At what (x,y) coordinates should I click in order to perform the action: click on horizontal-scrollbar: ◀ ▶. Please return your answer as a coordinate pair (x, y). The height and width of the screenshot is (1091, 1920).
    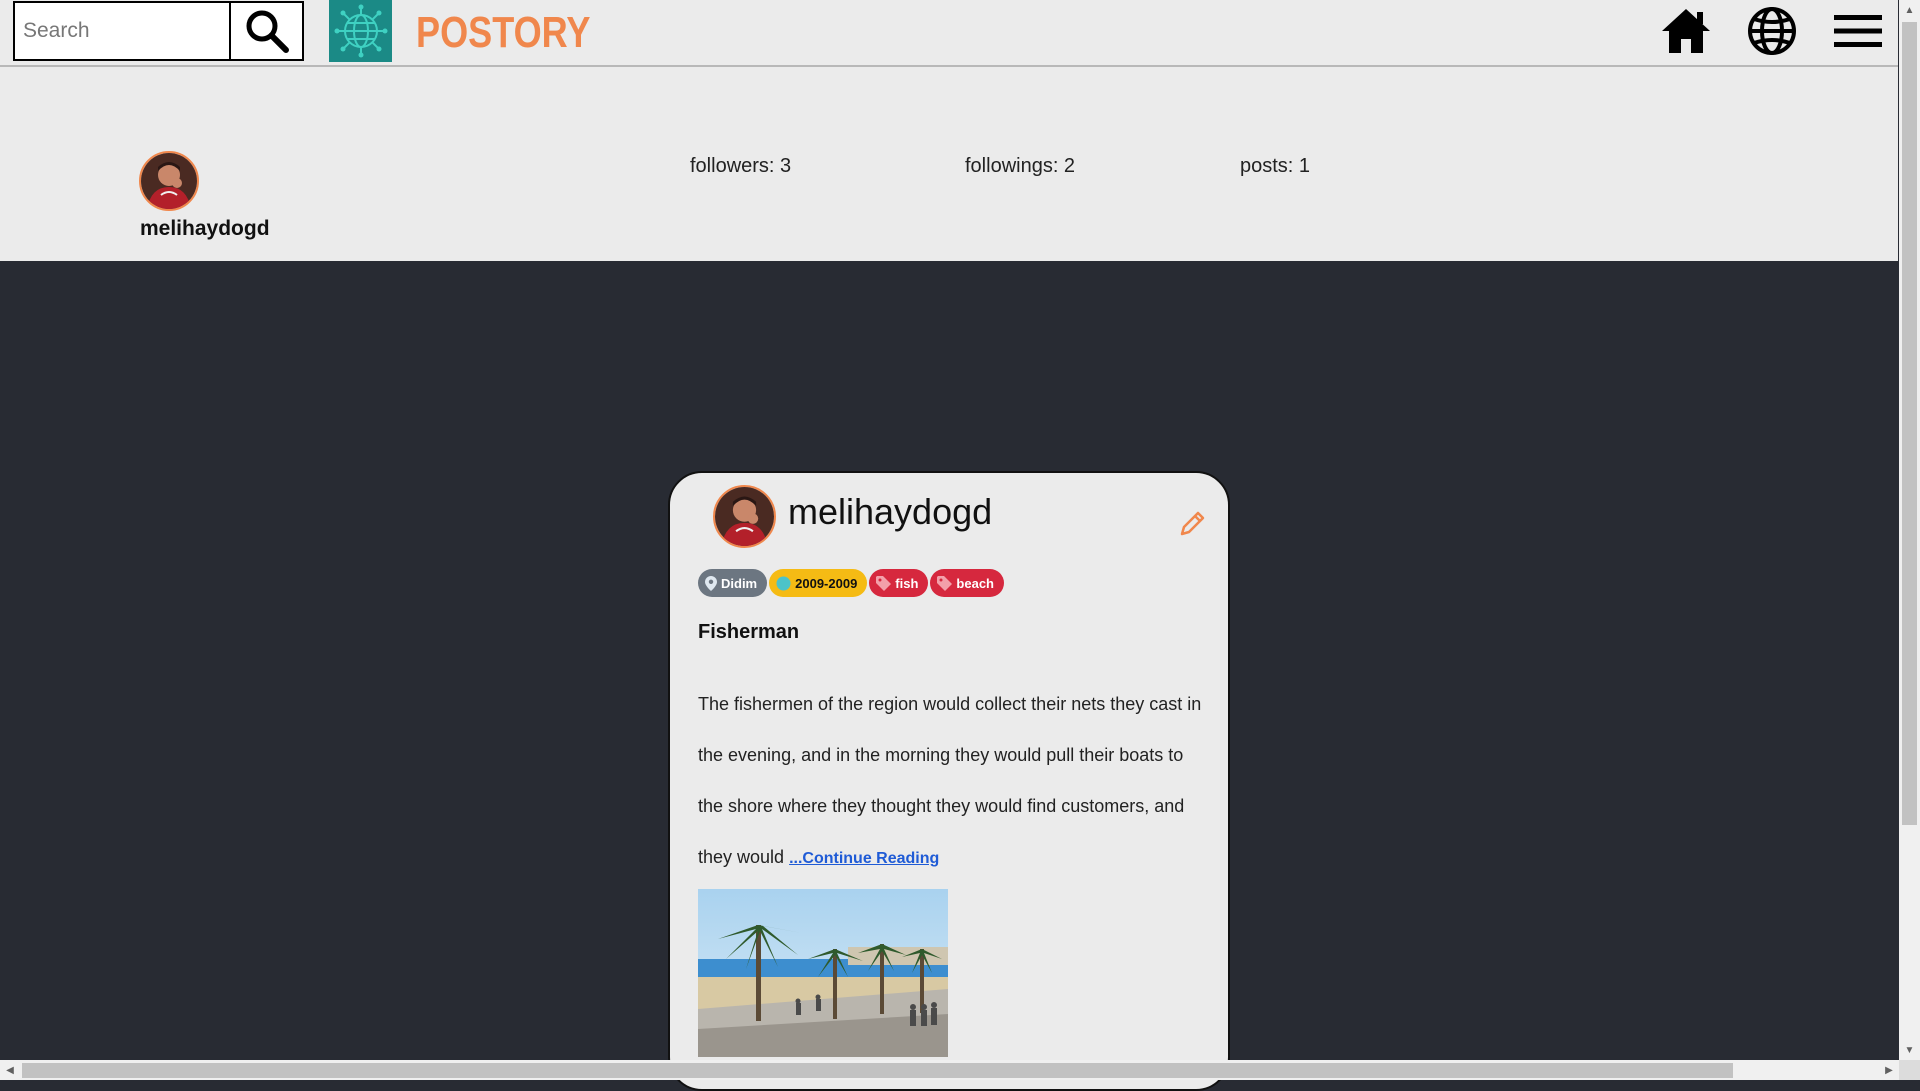
    Looking at the image, I should click on (949, 1070).